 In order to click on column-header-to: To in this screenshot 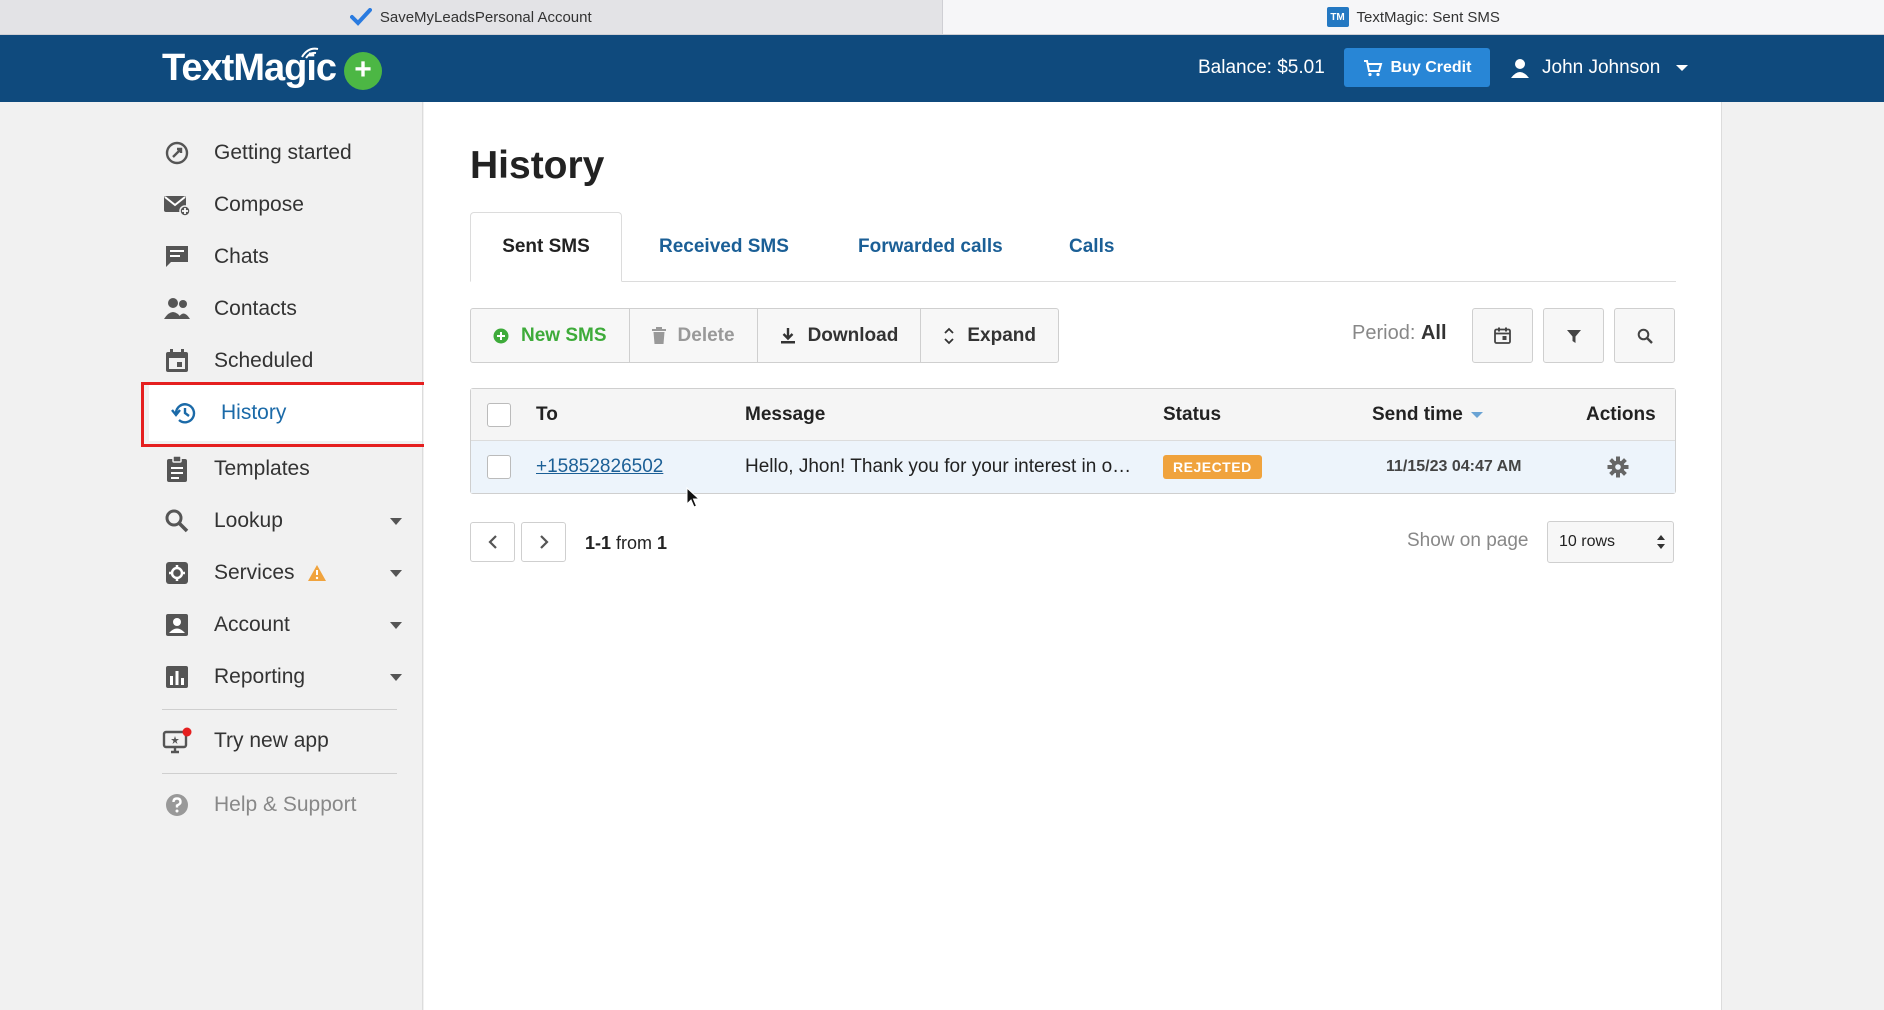, I will do `click(547, 415)`.